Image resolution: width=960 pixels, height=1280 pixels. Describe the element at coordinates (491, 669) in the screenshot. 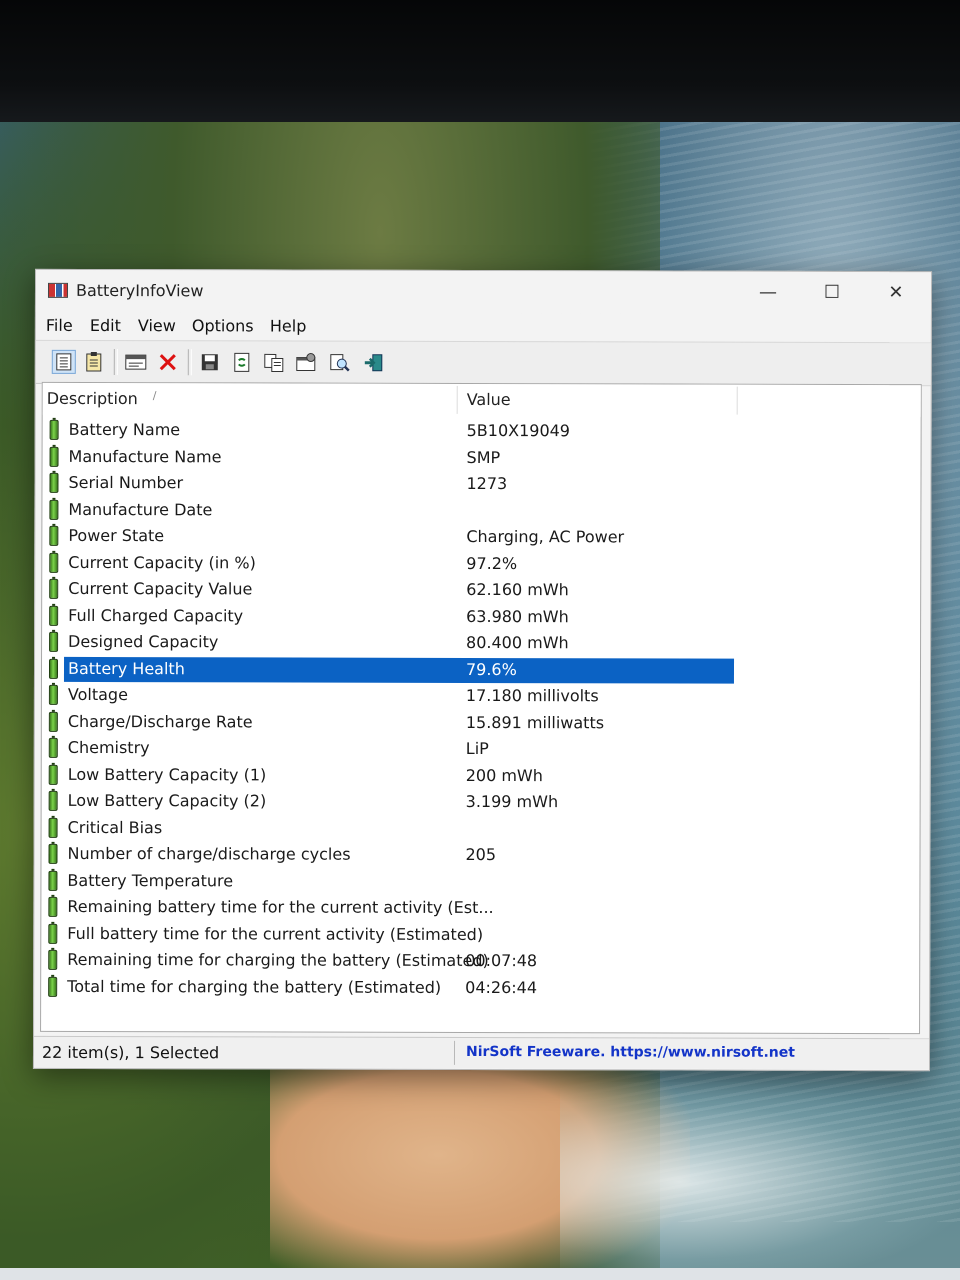

I see `row-value: 79.6%` at that location.